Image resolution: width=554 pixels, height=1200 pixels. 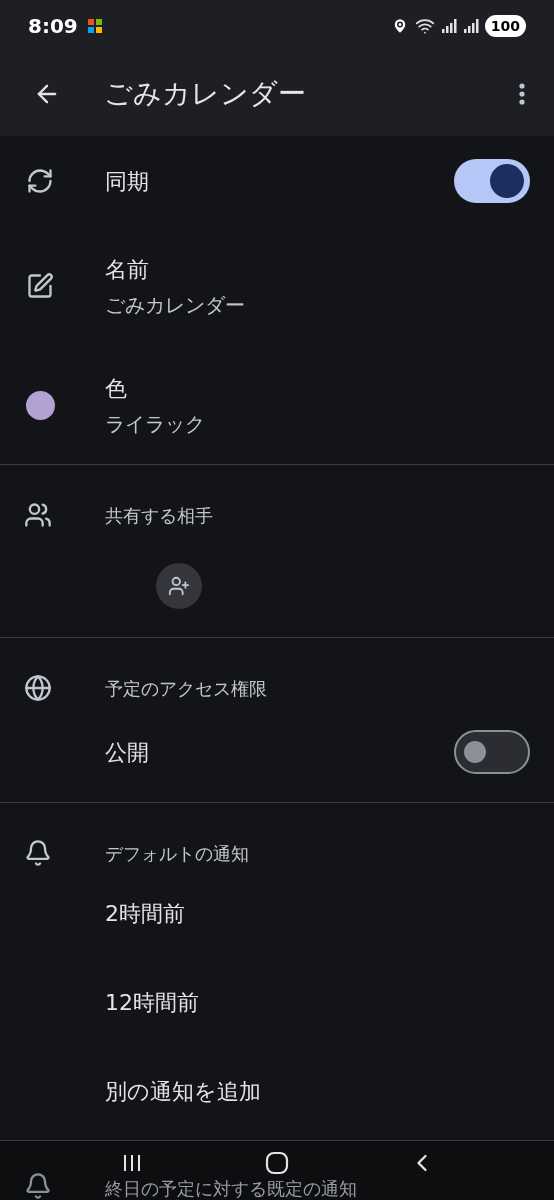 I want to click on sharing-label: 共有する相手, so click(x=159, y=515).